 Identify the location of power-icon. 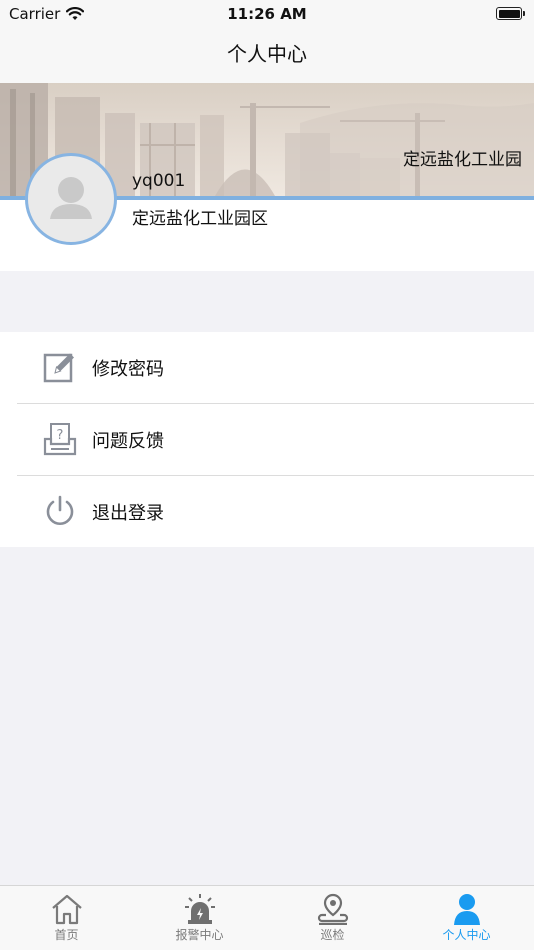
(60, 510).